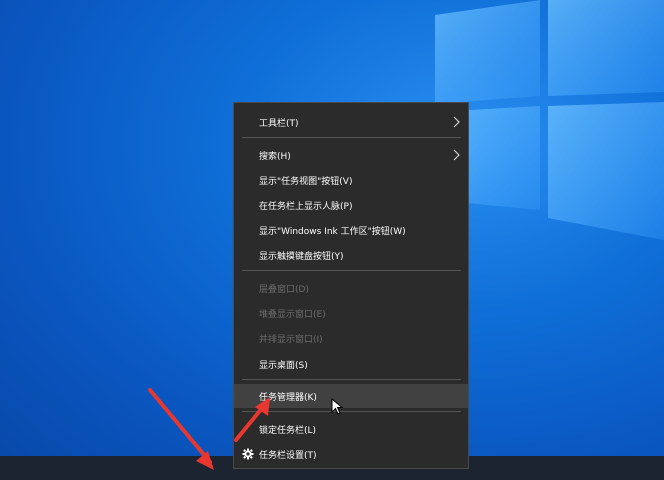  What do you see at coordinates (351, 454) in the screenshot?
I see `menu-item-taskbar-settings: 任务栏设置(T)` at bounding box center [351, 454].